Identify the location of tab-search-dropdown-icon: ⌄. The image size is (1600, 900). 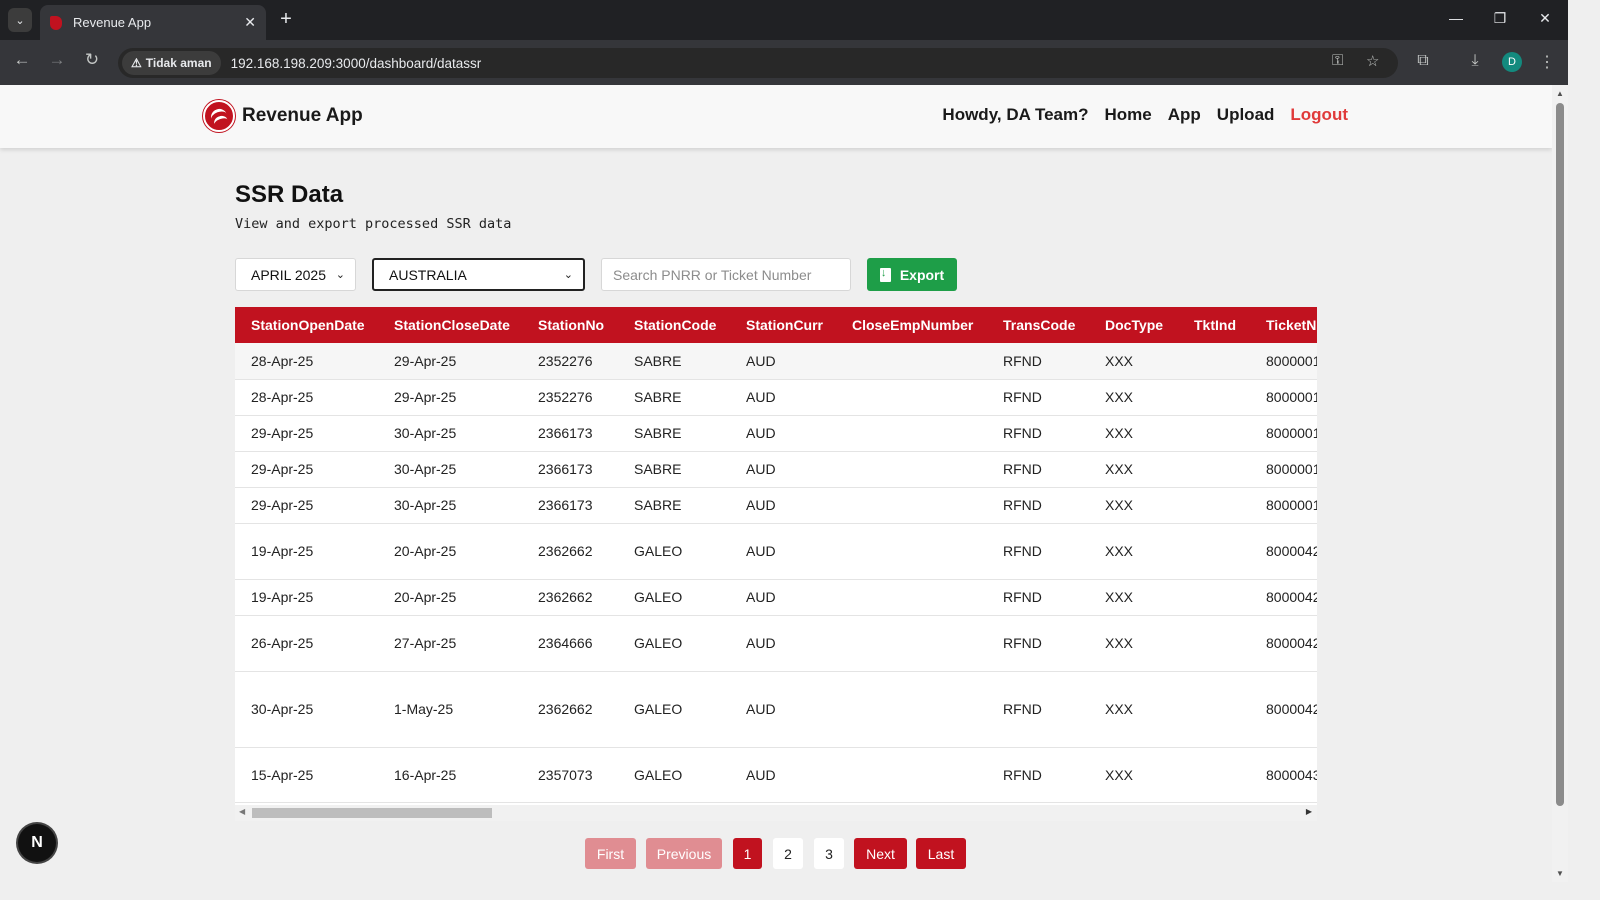
(20, 20).